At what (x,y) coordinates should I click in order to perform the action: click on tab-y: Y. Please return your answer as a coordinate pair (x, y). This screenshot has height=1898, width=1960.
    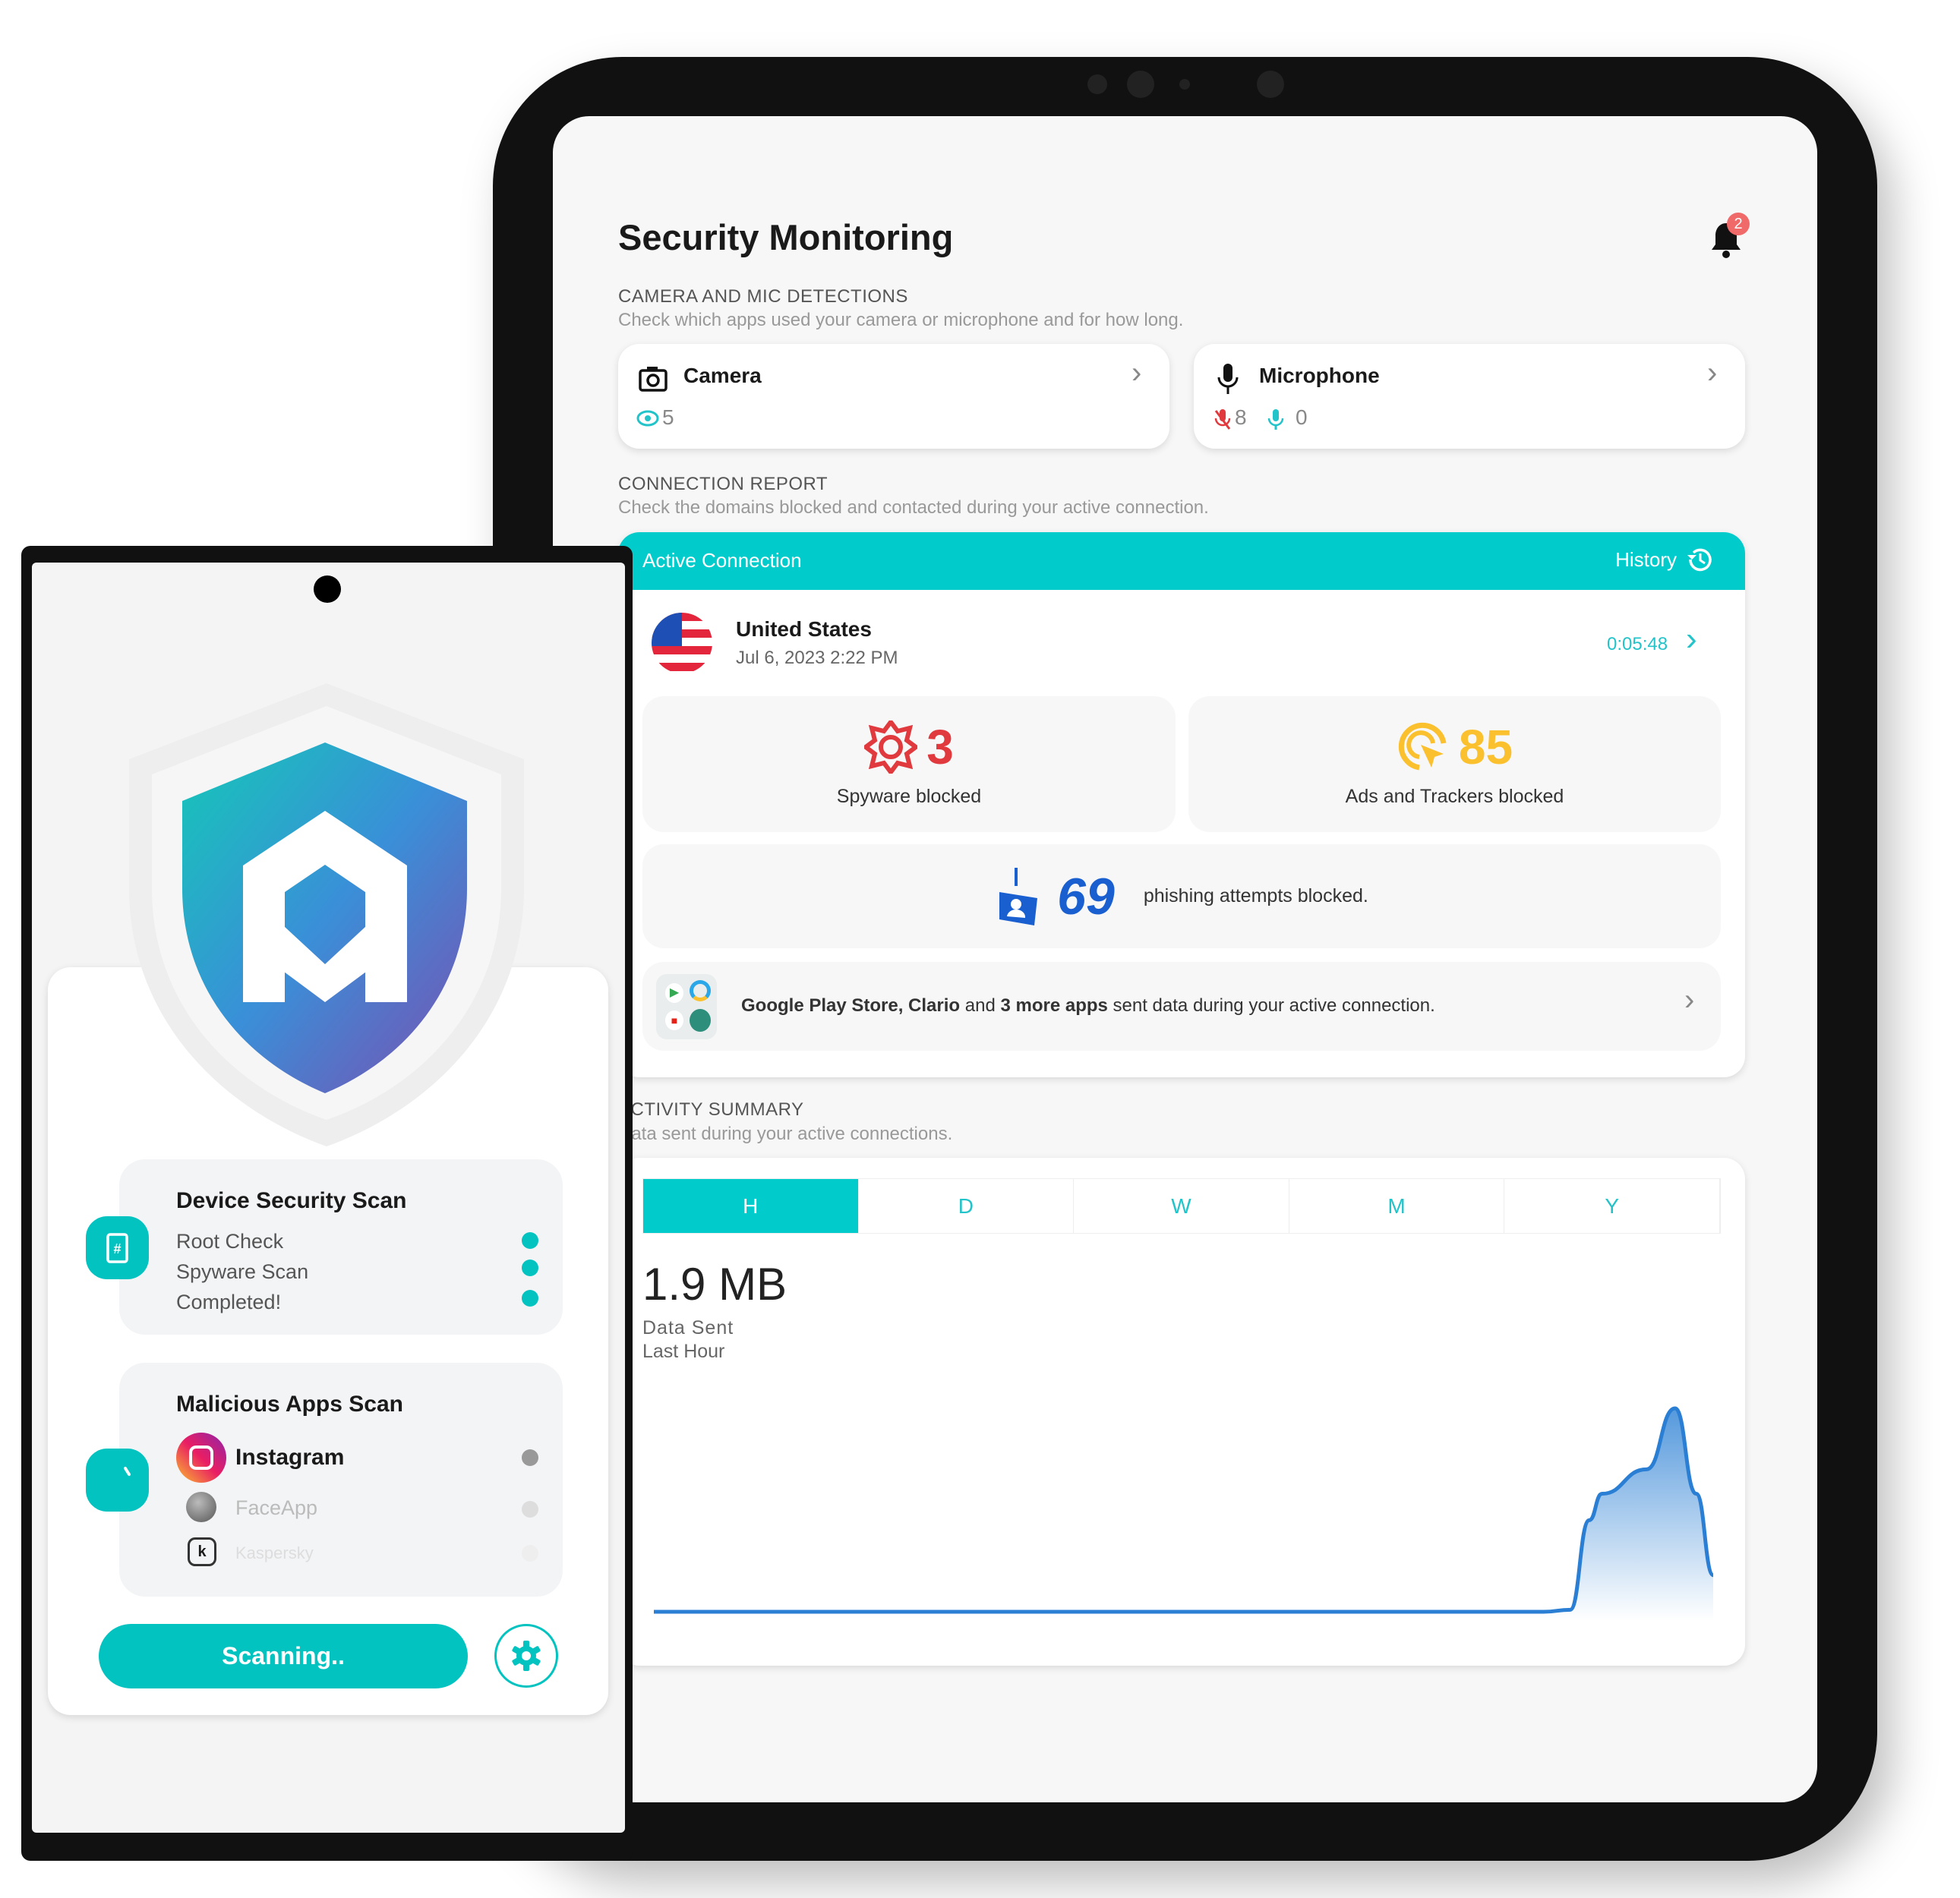
    Looking at the image, I should click on (1612, 1206).